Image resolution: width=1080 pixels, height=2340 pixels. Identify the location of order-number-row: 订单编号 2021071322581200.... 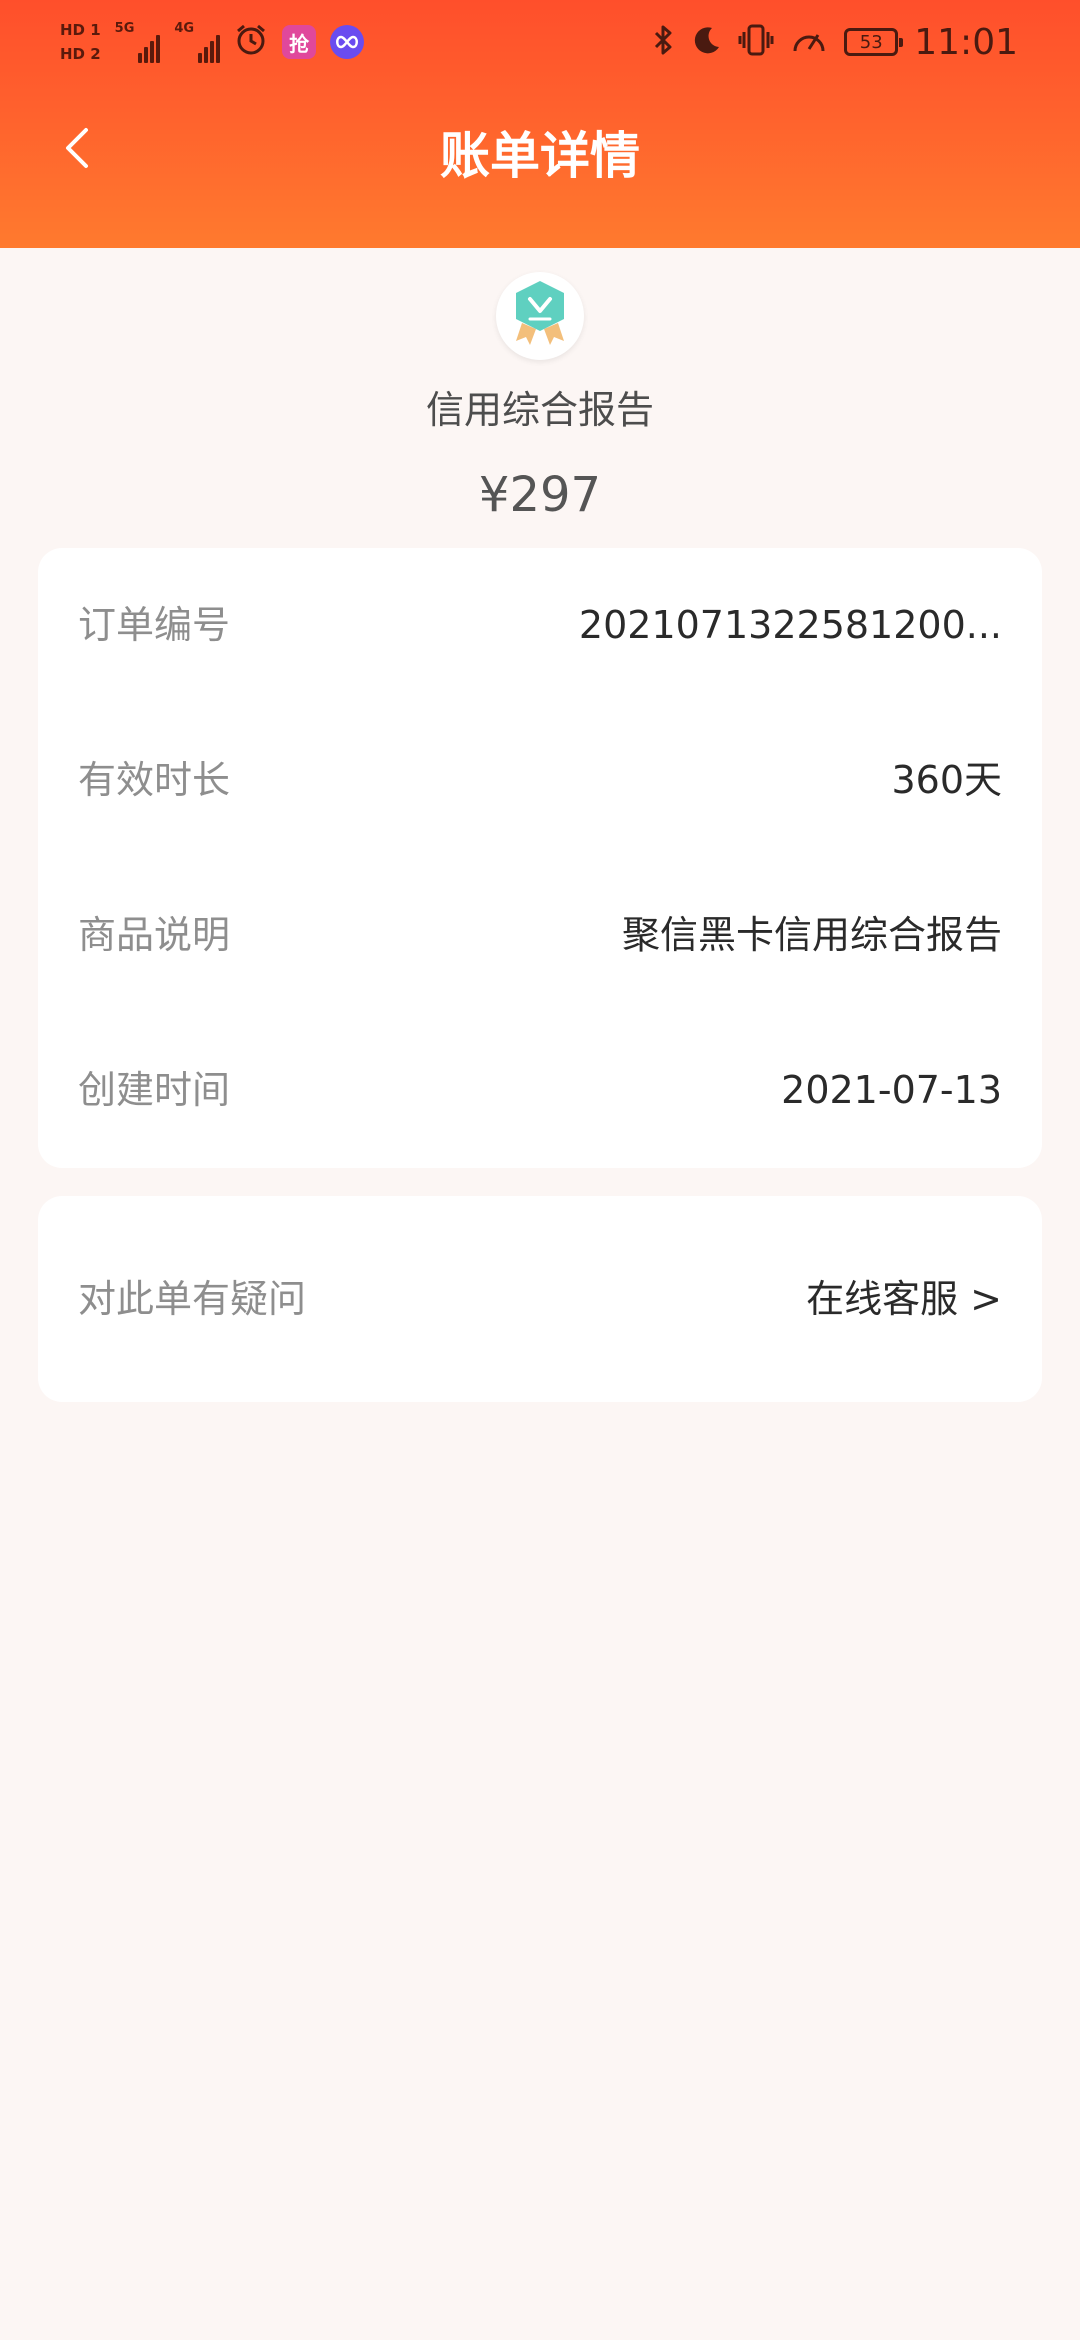
(540, 625).